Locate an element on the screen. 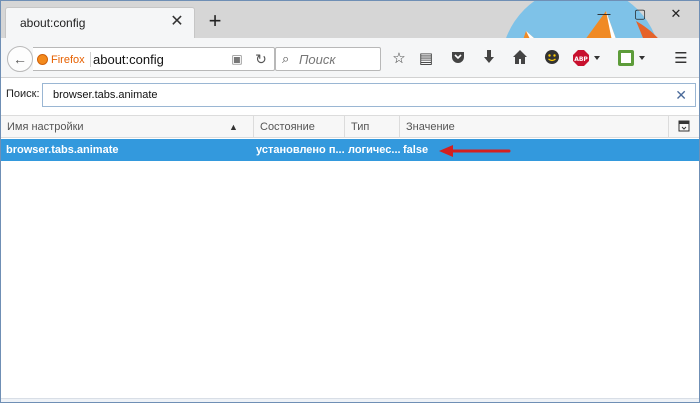  url-bar: Firefox about:config ▣ ↻ is located at coordinates (154, 59).